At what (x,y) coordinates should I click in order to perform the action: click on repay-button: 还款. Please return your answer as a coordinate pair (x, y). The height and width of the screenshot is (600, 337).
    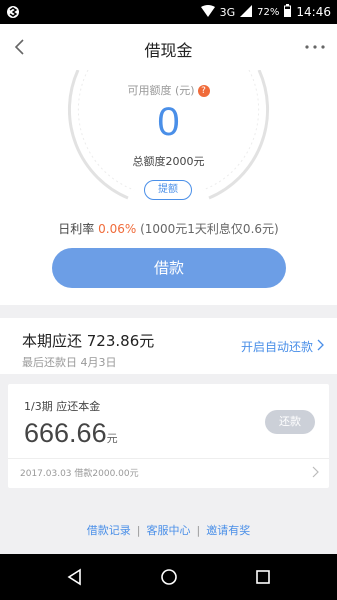
    Looking at the image, I should click on (290, 422).